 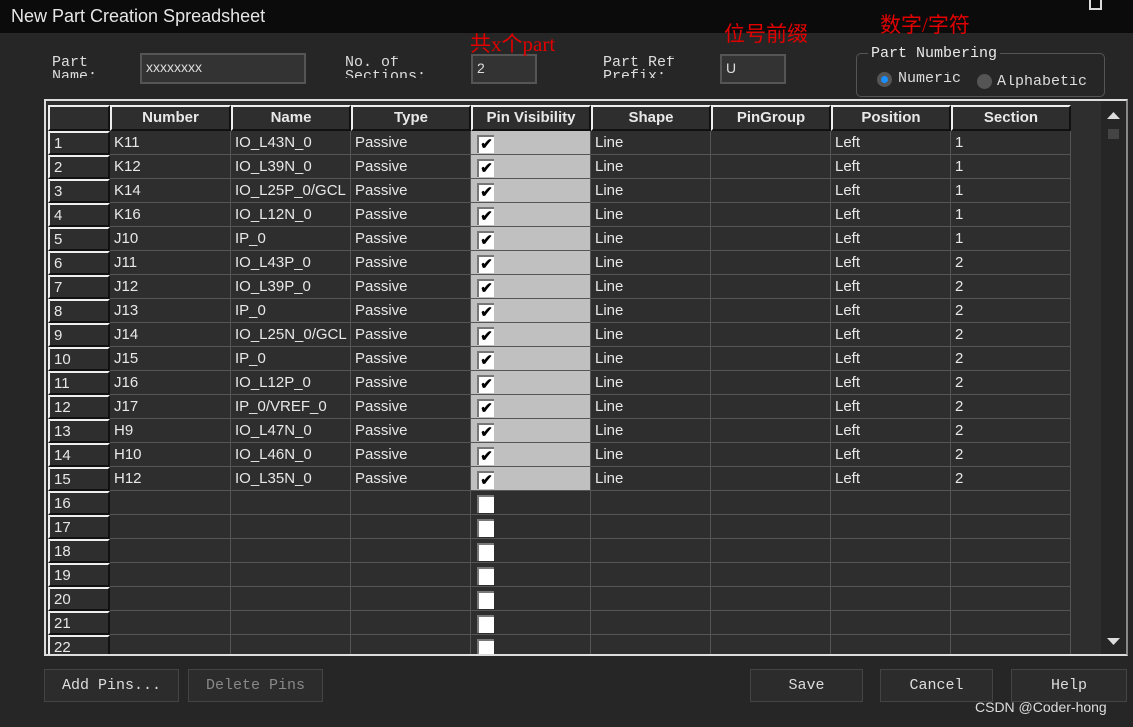 What do you see at coordinates (170, 383) in the screenshot?
I see `number-cell: J16` at bounding box center [170, 383].